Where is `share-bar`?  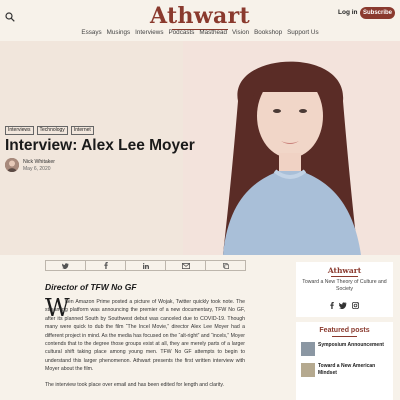 share-bar is located at coordinates (145, 265).